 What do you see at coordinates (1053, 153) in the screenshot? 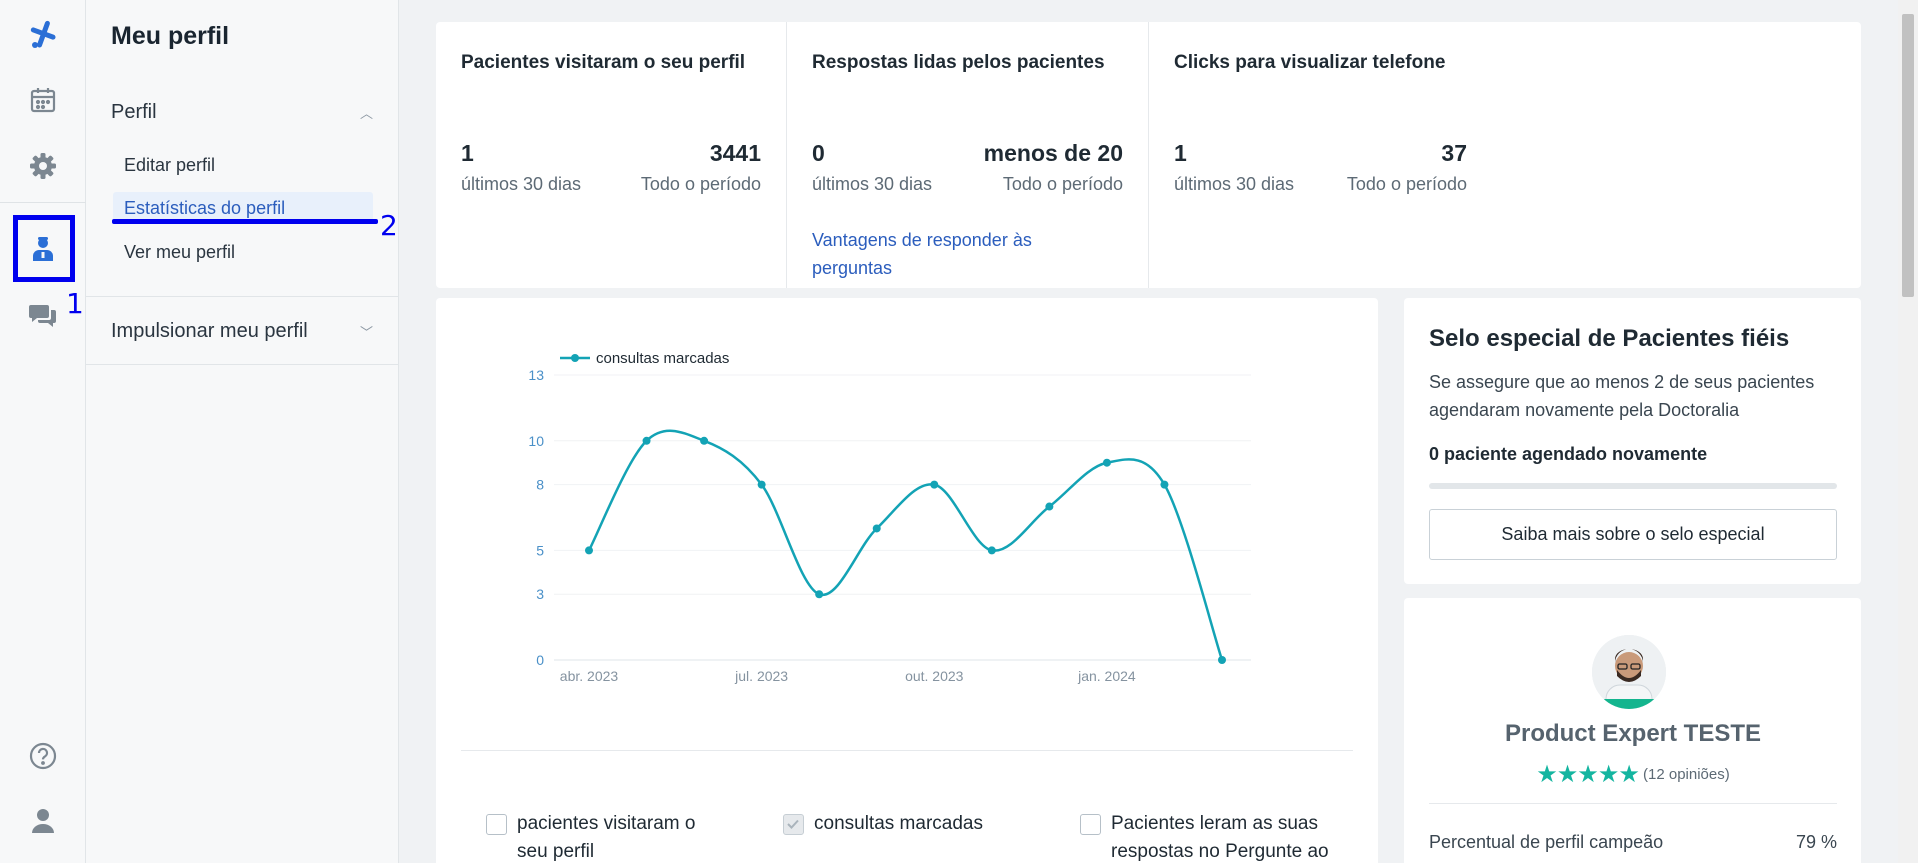
I see `stat-total-value: menos de 20` at bounding box center [1053, 153].